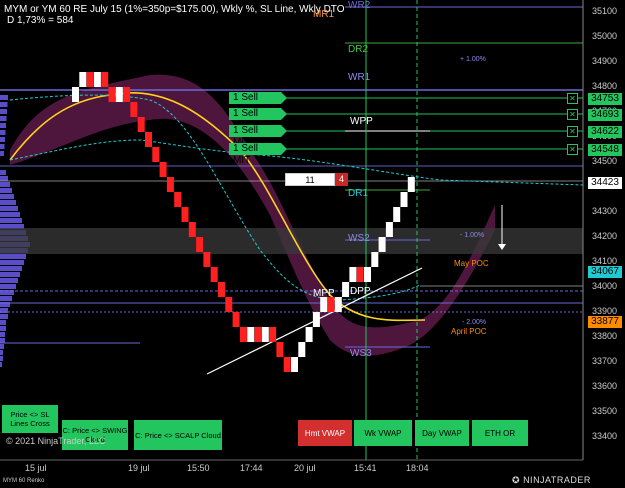 The width and height of the screenshot is (625, 488). What do you see at coordinates (359, 5) in the screenshot?
I see `pivot-wr2: WR2` at bounding box center [359, 5].